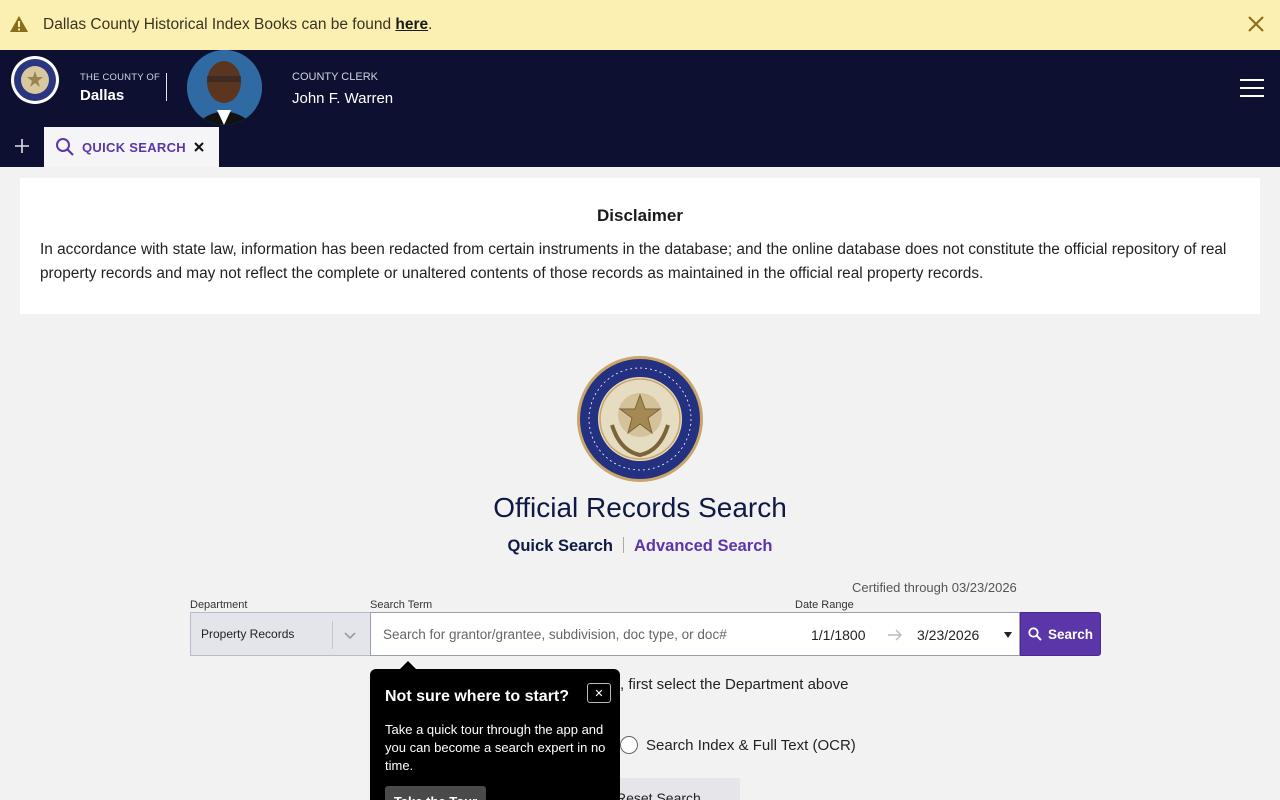  I want to click on take-tour-button: Take the Tour, so click(435, 793).